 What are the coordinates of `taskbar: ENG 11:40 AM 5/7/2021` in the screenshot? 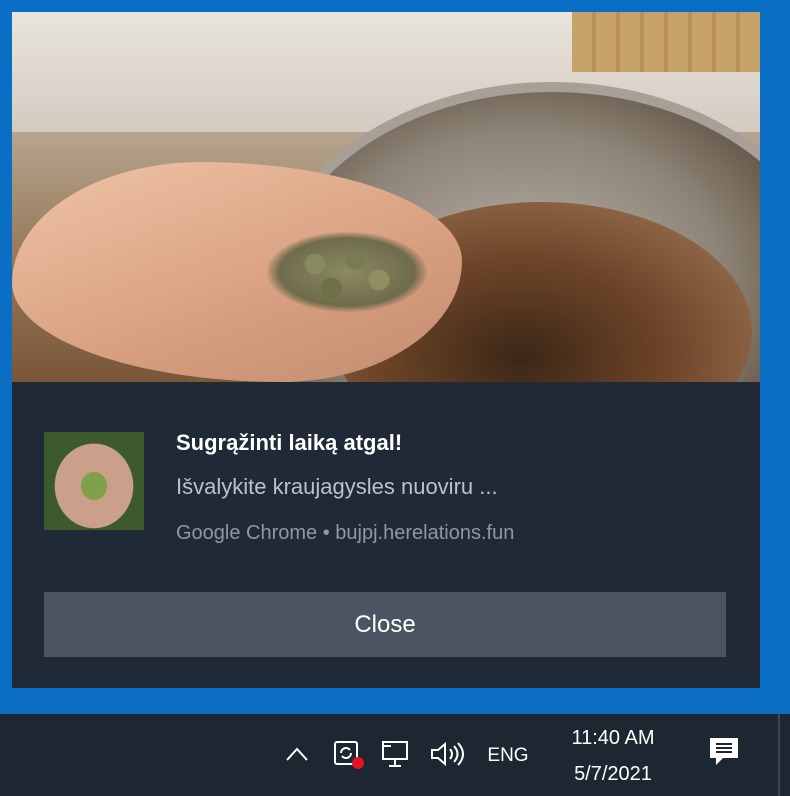 It's located at (395, 755).